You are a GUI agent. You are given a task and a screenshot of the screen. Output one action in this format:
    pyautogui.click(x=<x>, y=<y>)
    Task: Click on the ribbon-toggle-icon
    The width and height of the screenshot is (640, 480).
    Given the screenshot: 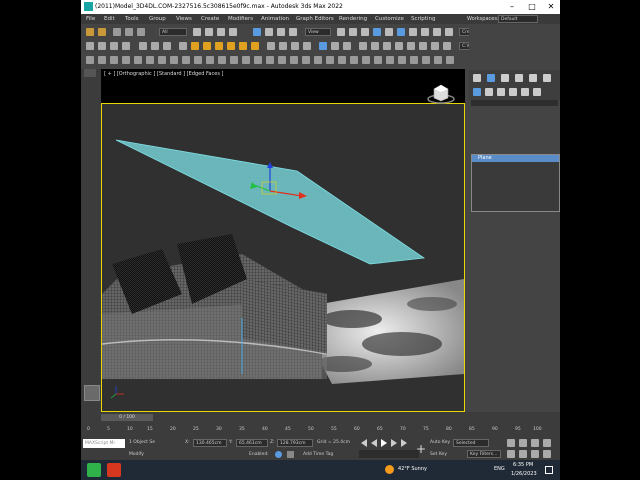 What is the action you would take?
    pyautogui.click(x=90, y=60)
    